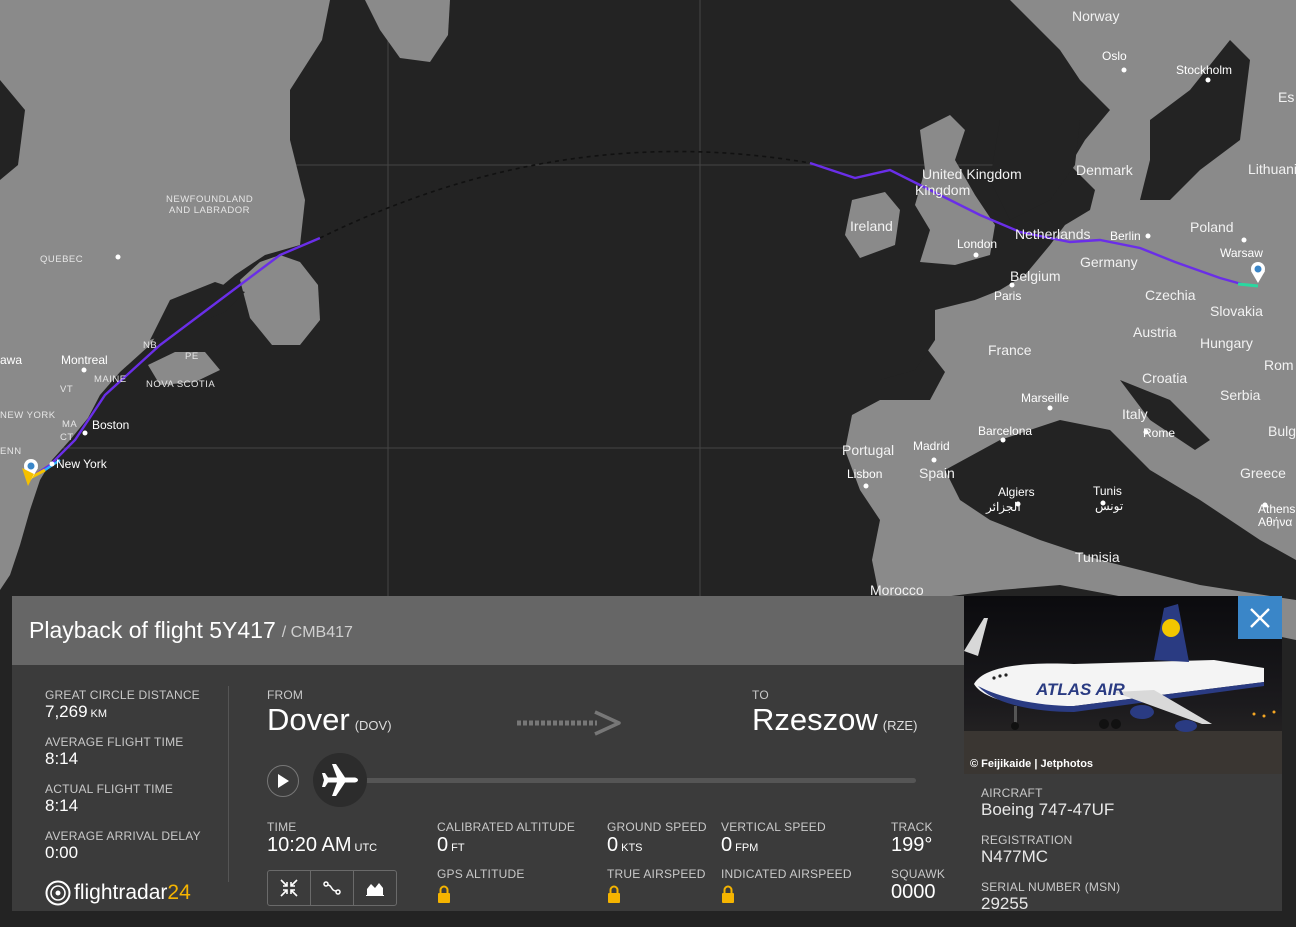  I want to click on map-city-oslo: Oslo, so click(1114, 56).